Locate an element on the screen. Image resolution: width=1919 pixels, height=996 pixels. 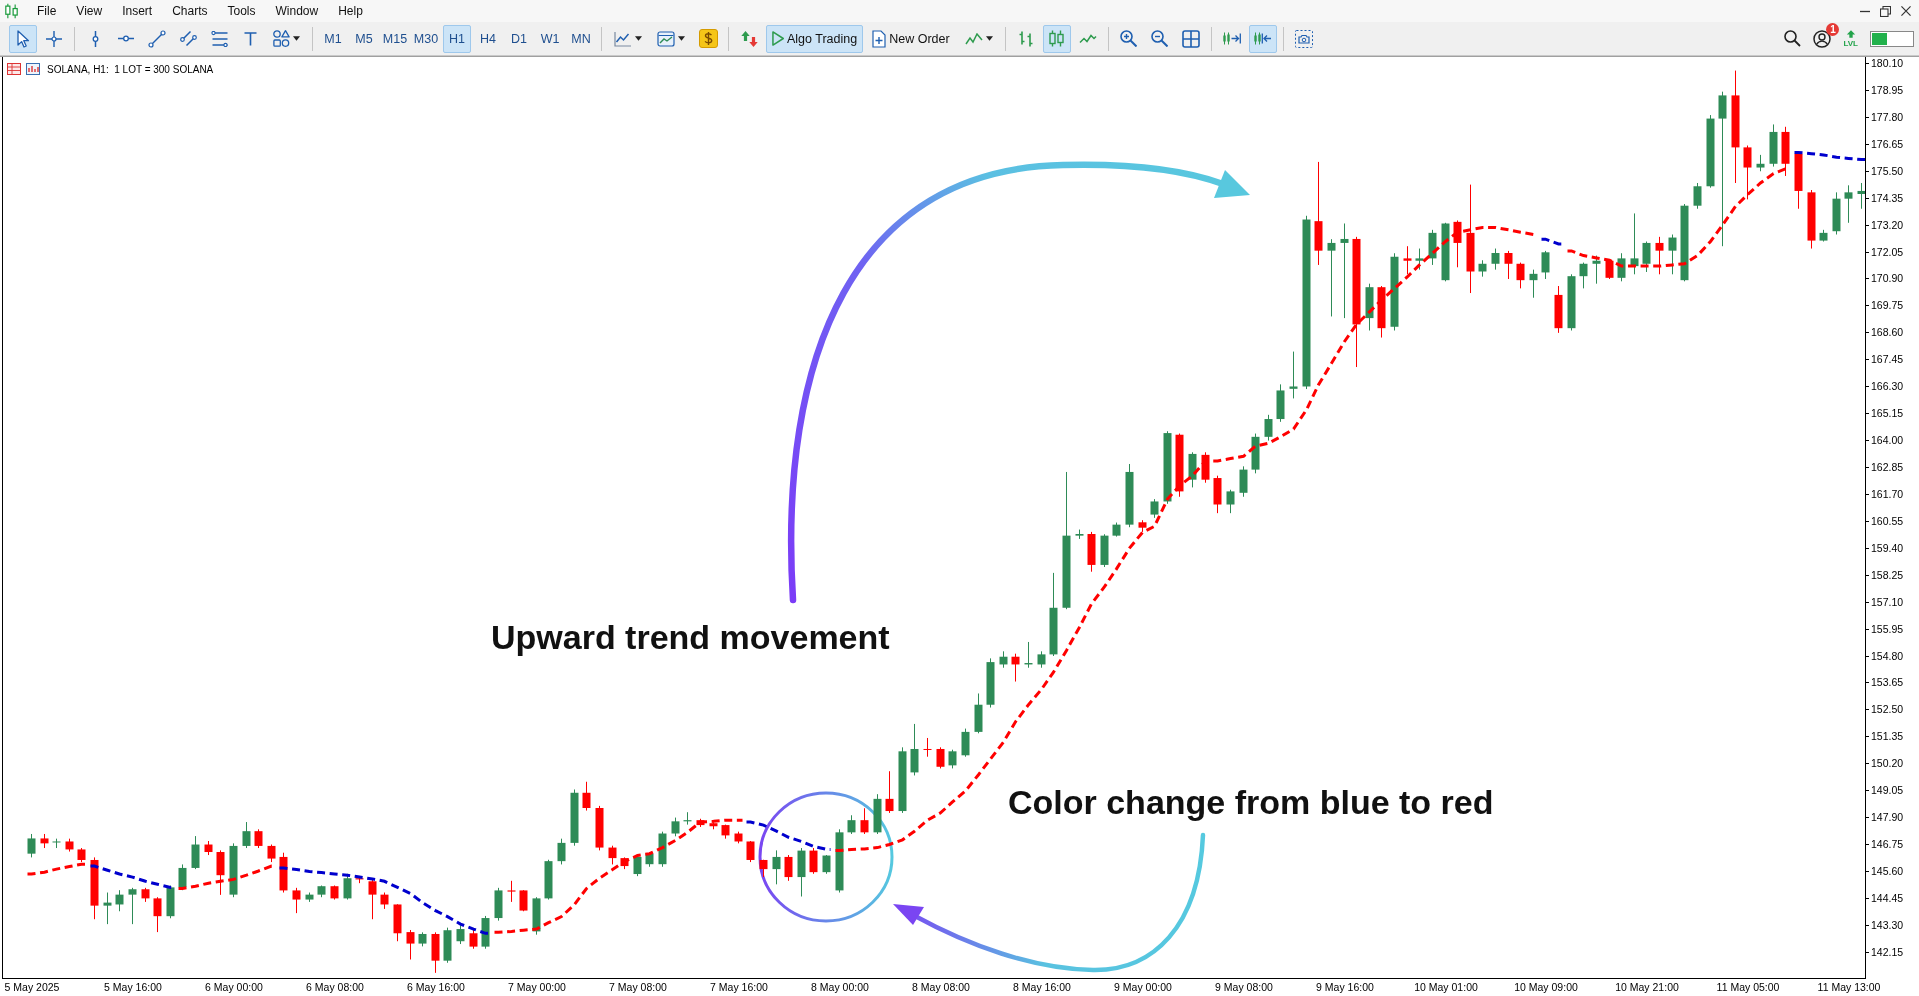
annotation-text: Upward trend movement is located at coordinates (690, 637).